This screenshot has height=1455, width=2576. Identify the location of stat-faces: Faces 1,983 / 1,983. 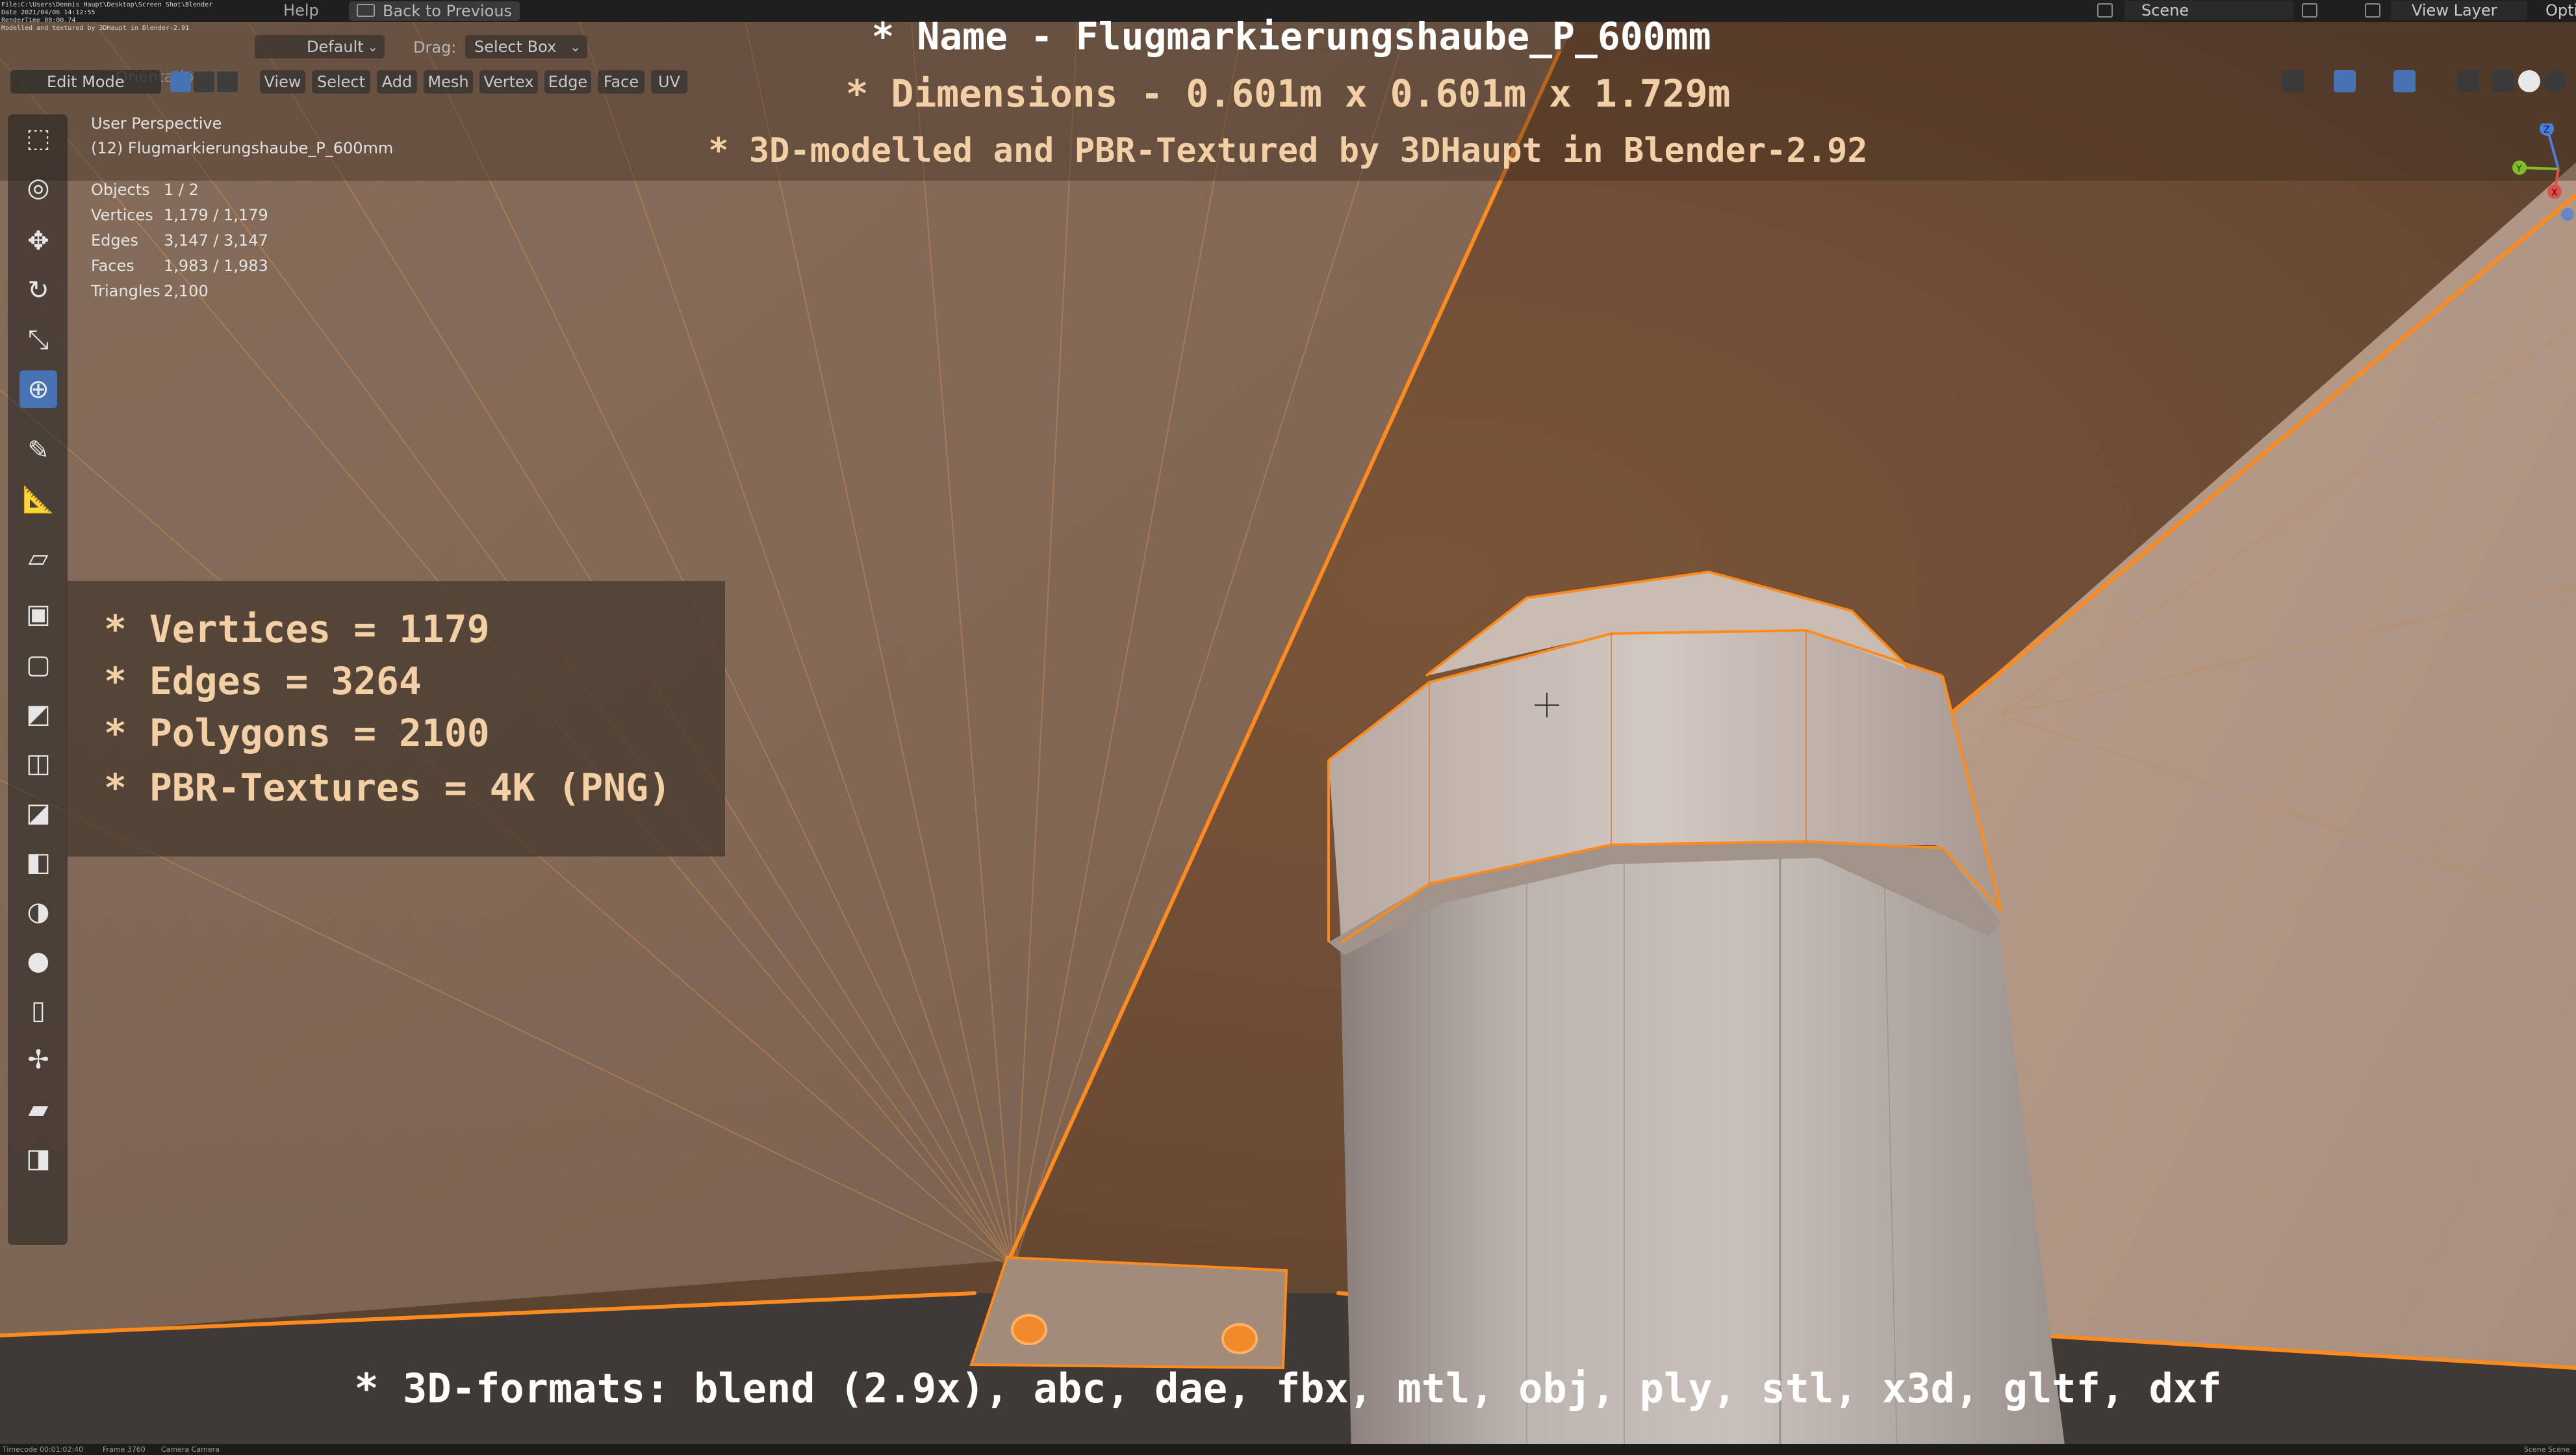
(179, 266).